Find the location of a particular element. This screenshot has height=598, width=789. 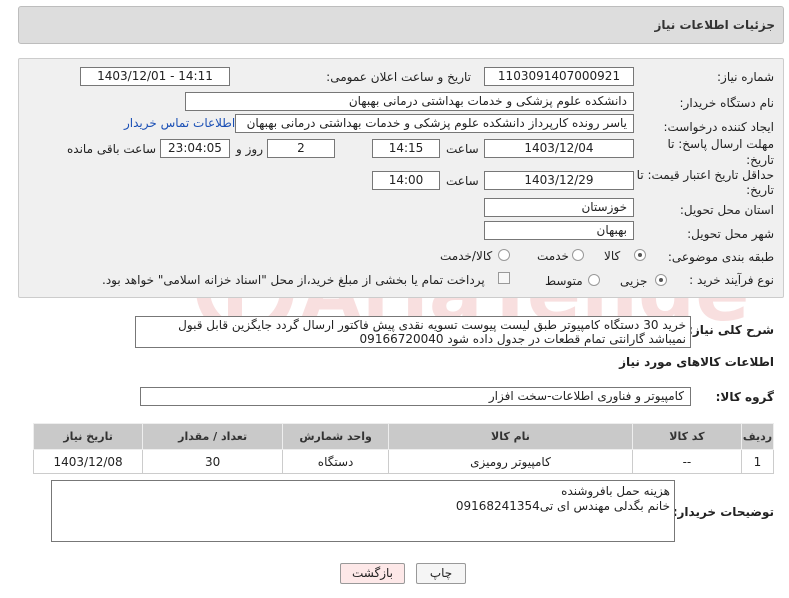

province-label: استان محل تحویل: is located at coordinates (726, 210).